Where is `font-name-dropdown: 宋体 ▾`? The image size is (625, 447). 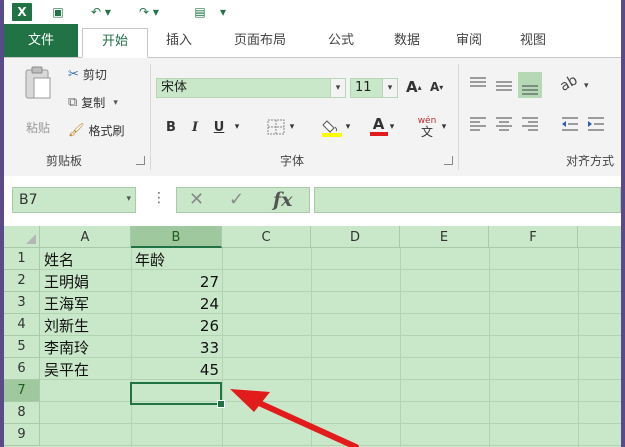
font-name-dropdown: 宋体 ▾ is located at coordinates (251, 88).